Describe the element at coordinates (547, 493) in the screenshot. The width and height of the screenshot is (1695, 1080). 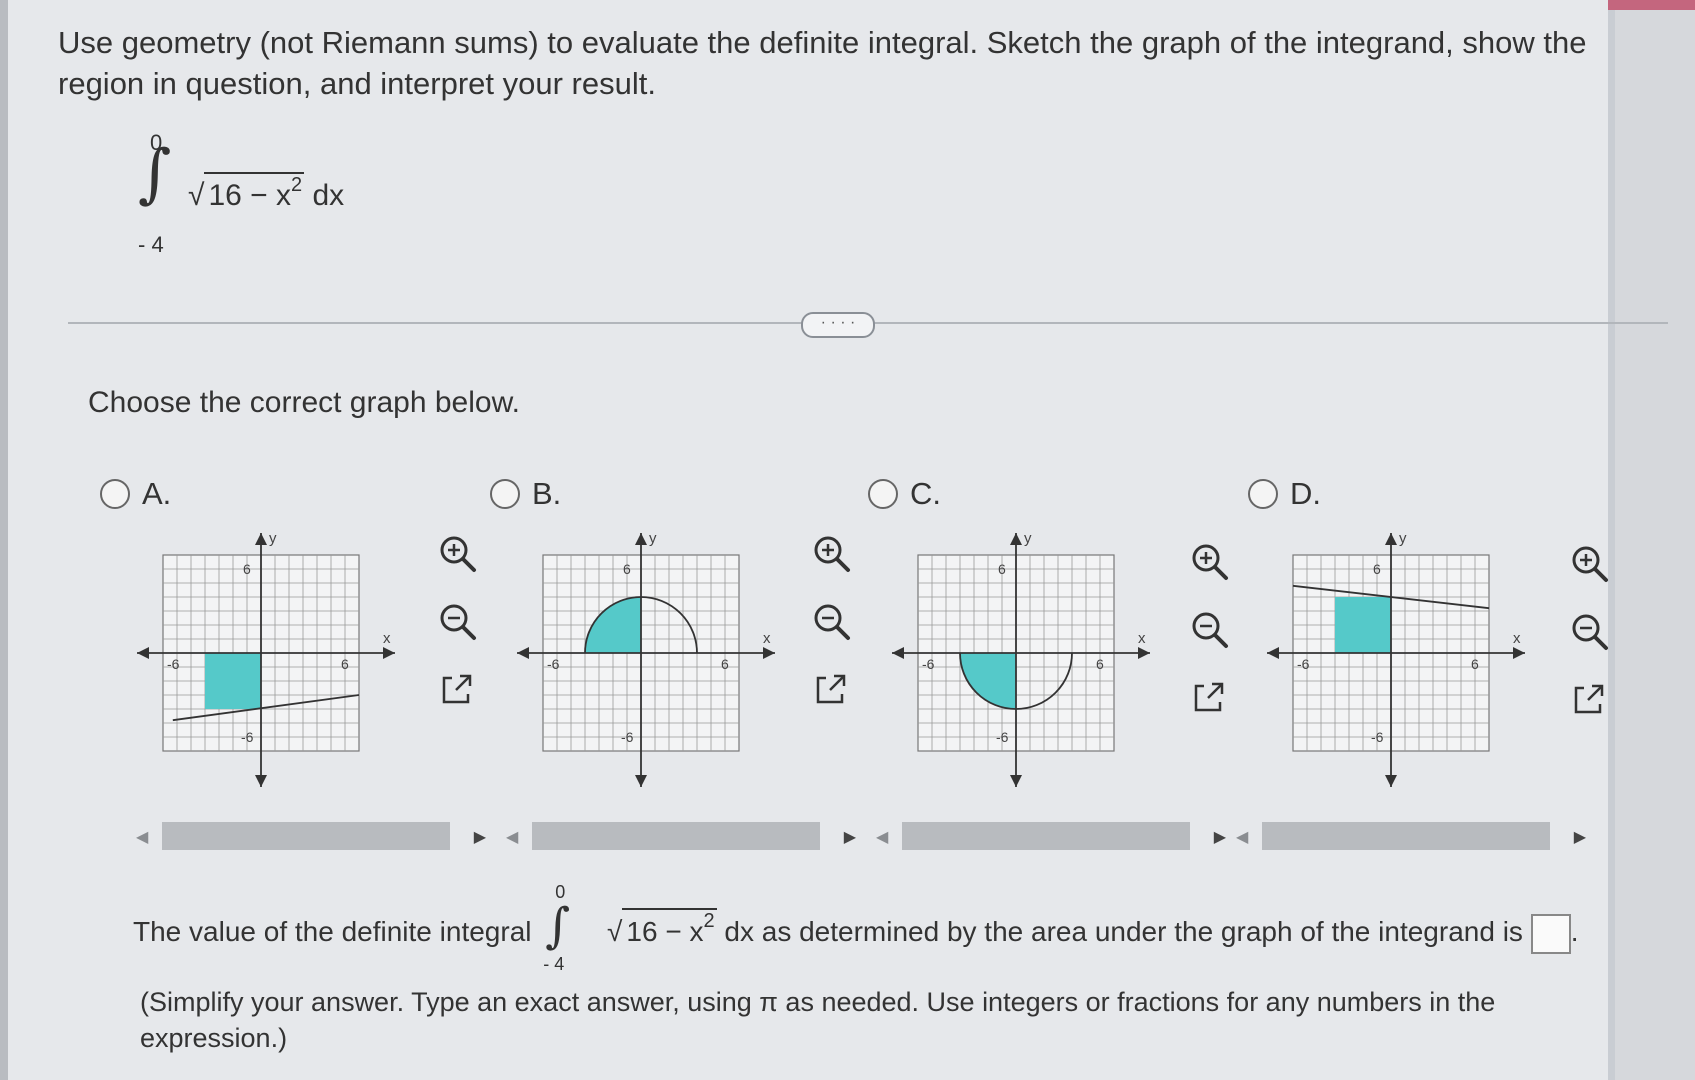
I see `option-b-label: B.` at that location.